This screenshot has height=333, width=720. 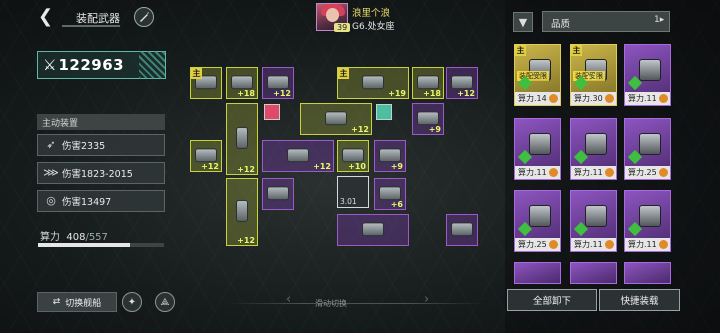 What do you see at coordinates (101, 145) in the screenshot?
I see `stat-row-1: ➶ 伤害2335` at bounding box center [101, 145].